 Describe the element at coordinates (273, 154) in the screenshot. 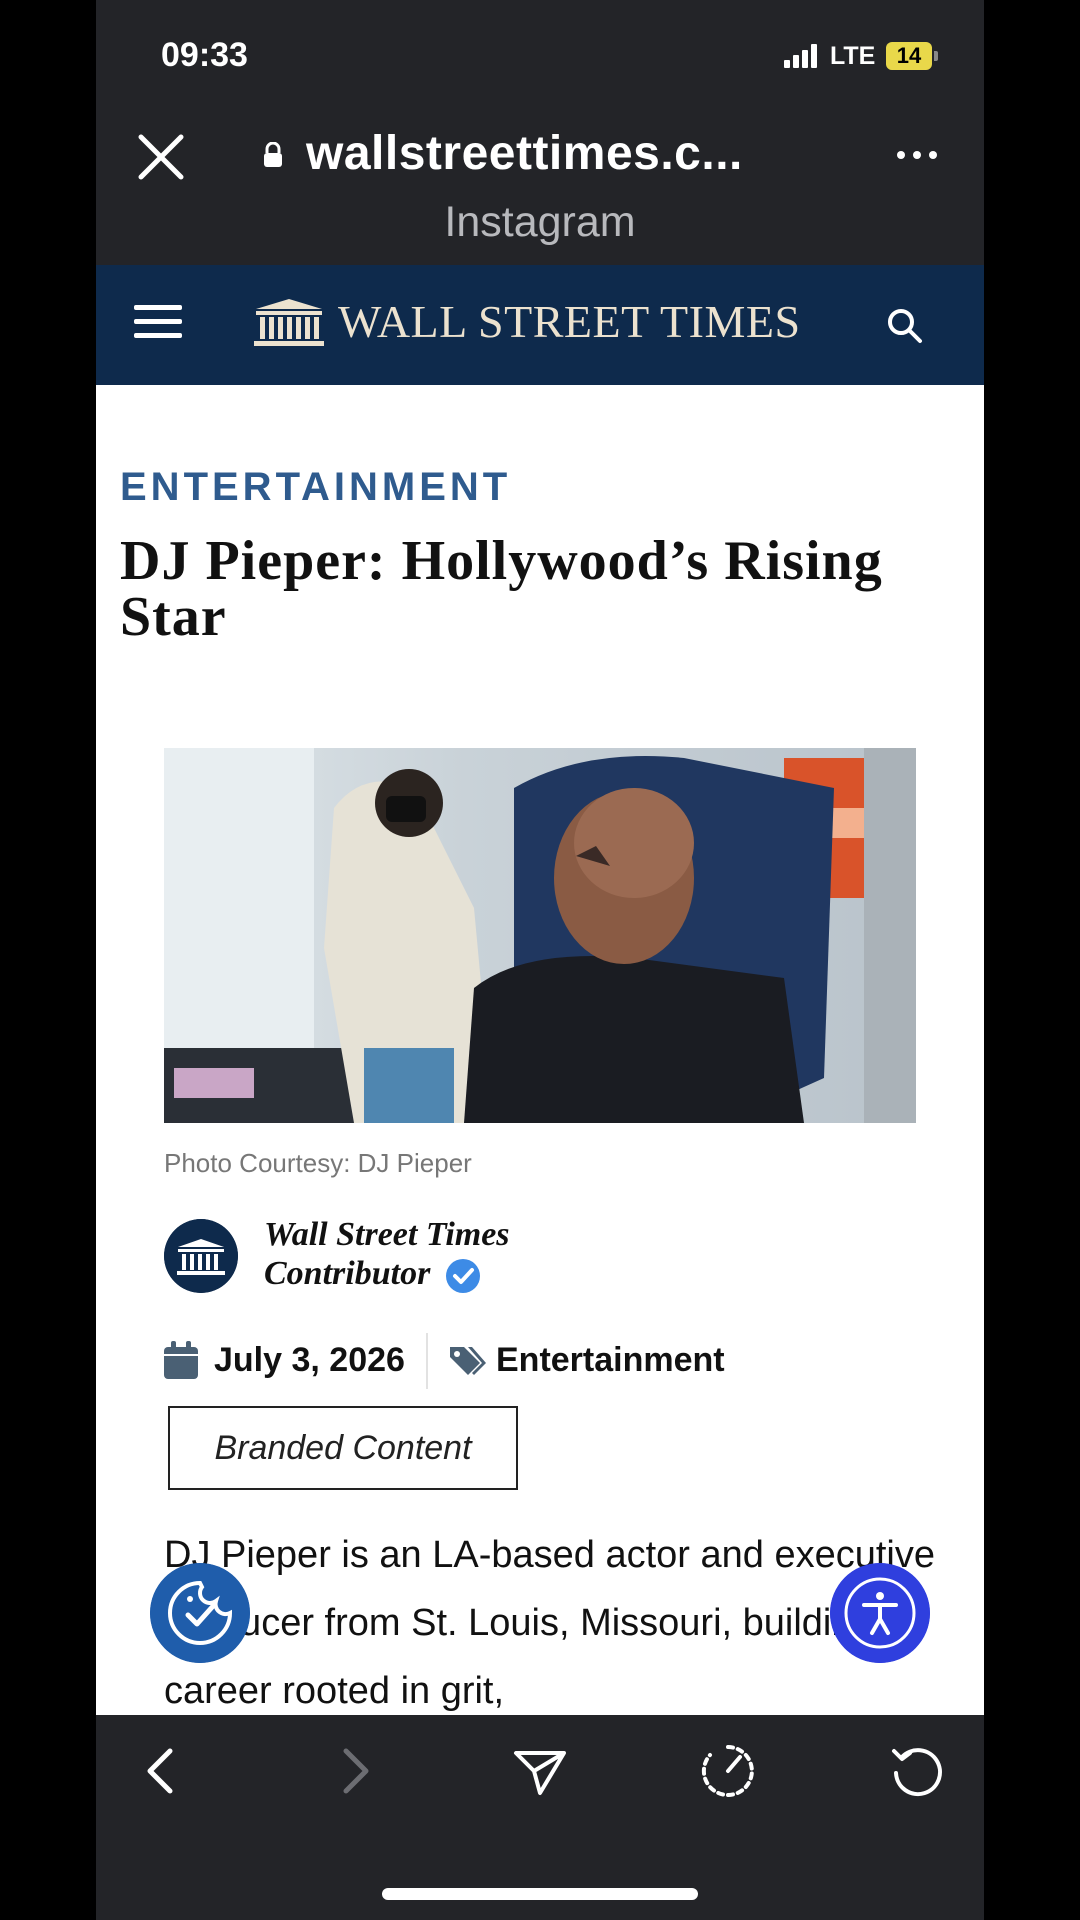

I see `lock-icon` at that location.